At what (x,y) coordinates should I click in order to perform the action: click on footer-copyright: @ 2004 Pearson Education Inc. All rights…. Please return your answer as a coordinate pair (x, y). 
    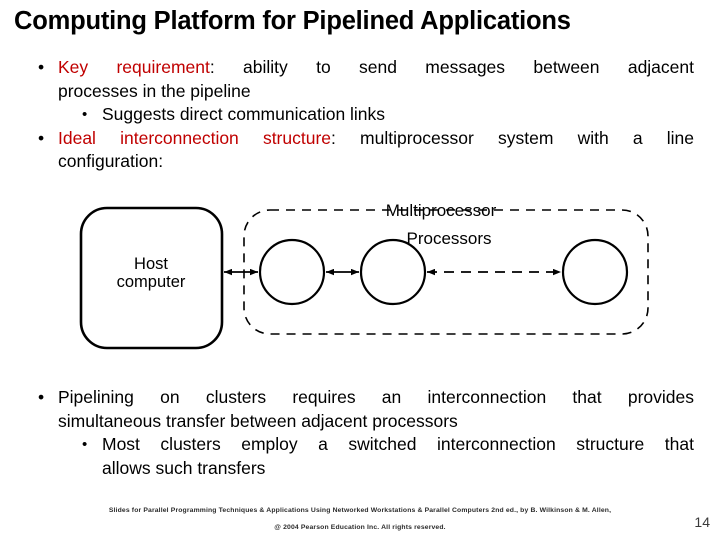
    Looking at the image, I should click on (360, 527).